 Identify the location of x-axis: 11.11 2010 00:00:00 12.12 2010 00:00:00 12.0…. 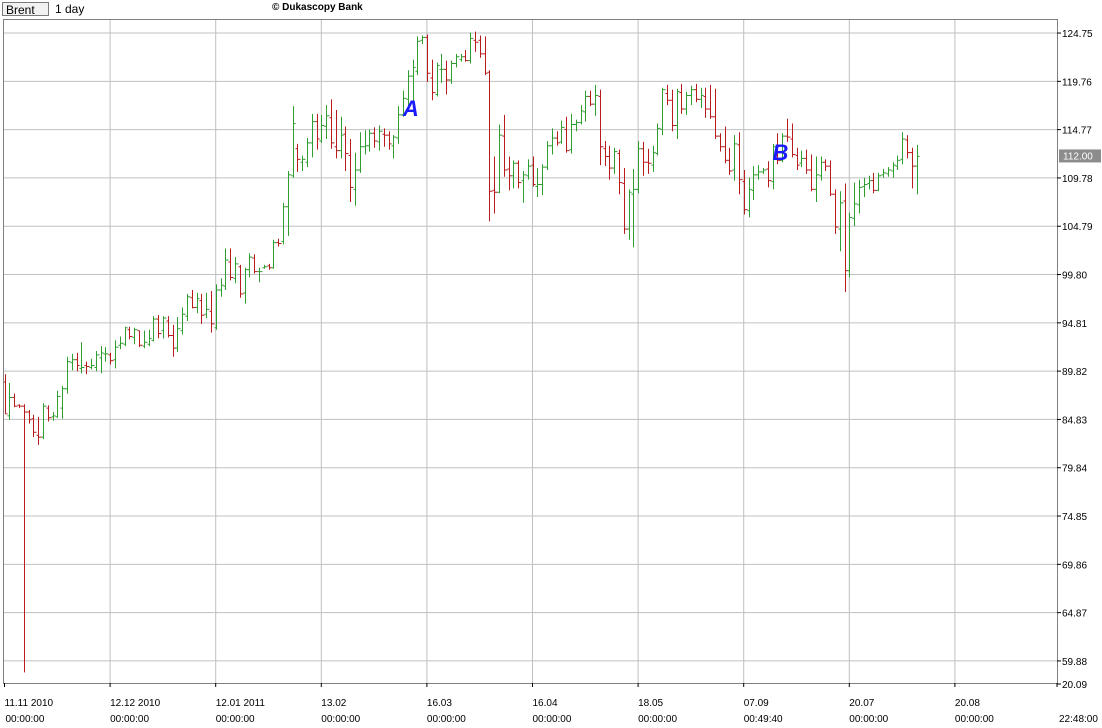
(551, 704).